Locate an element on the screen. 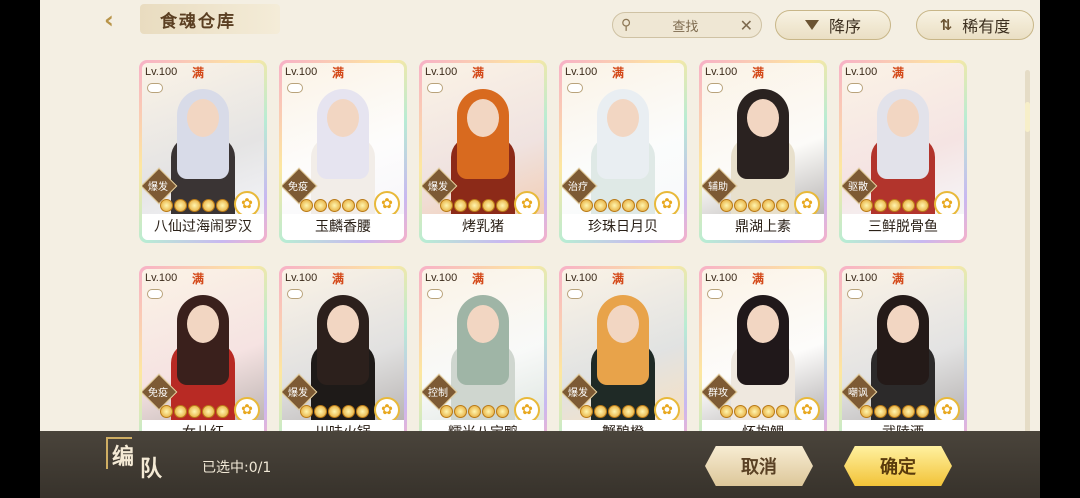 The image size is (1080, 498). scrollbar is located at coordinates (1027, 255).